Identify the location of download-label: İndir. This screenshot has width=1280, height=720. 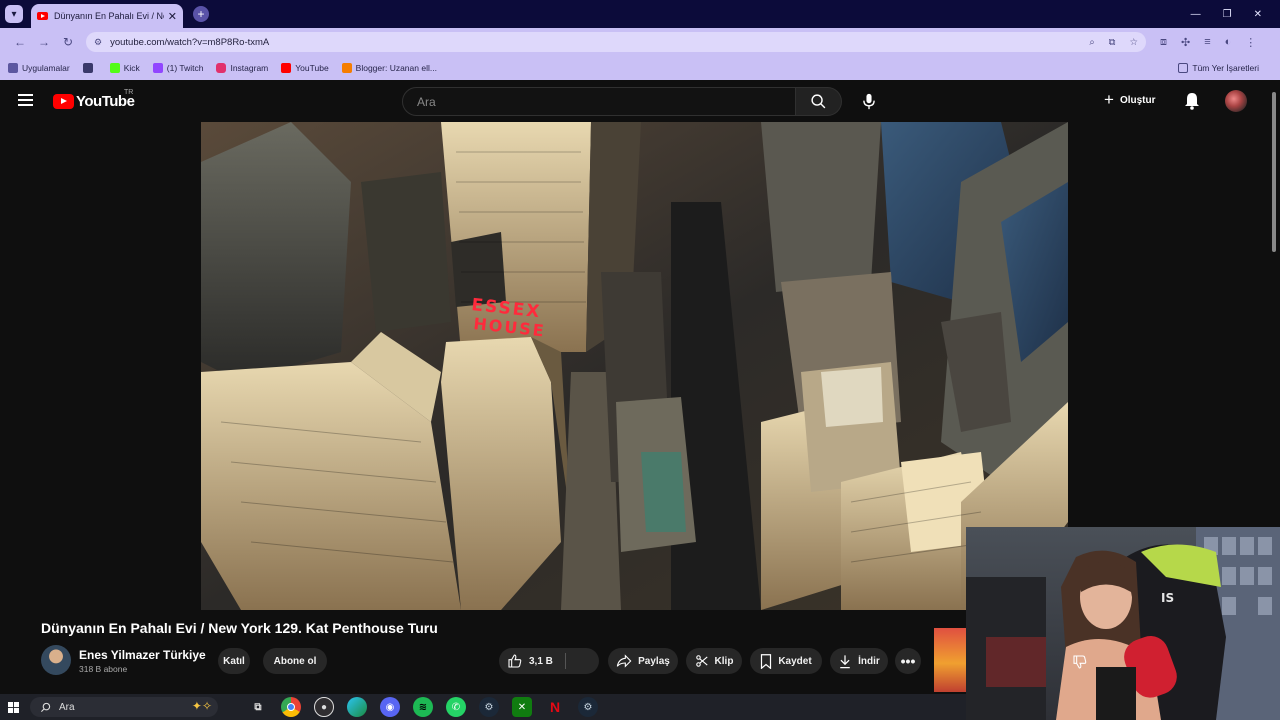
(869, 661).